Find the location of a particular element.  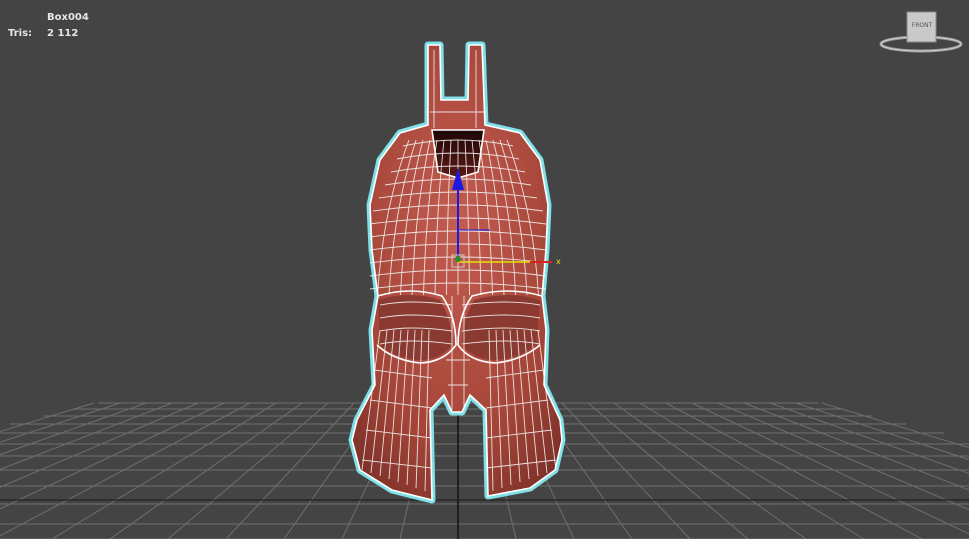

viewcube-face-label: FRONT is located at coordinates (922, 25).